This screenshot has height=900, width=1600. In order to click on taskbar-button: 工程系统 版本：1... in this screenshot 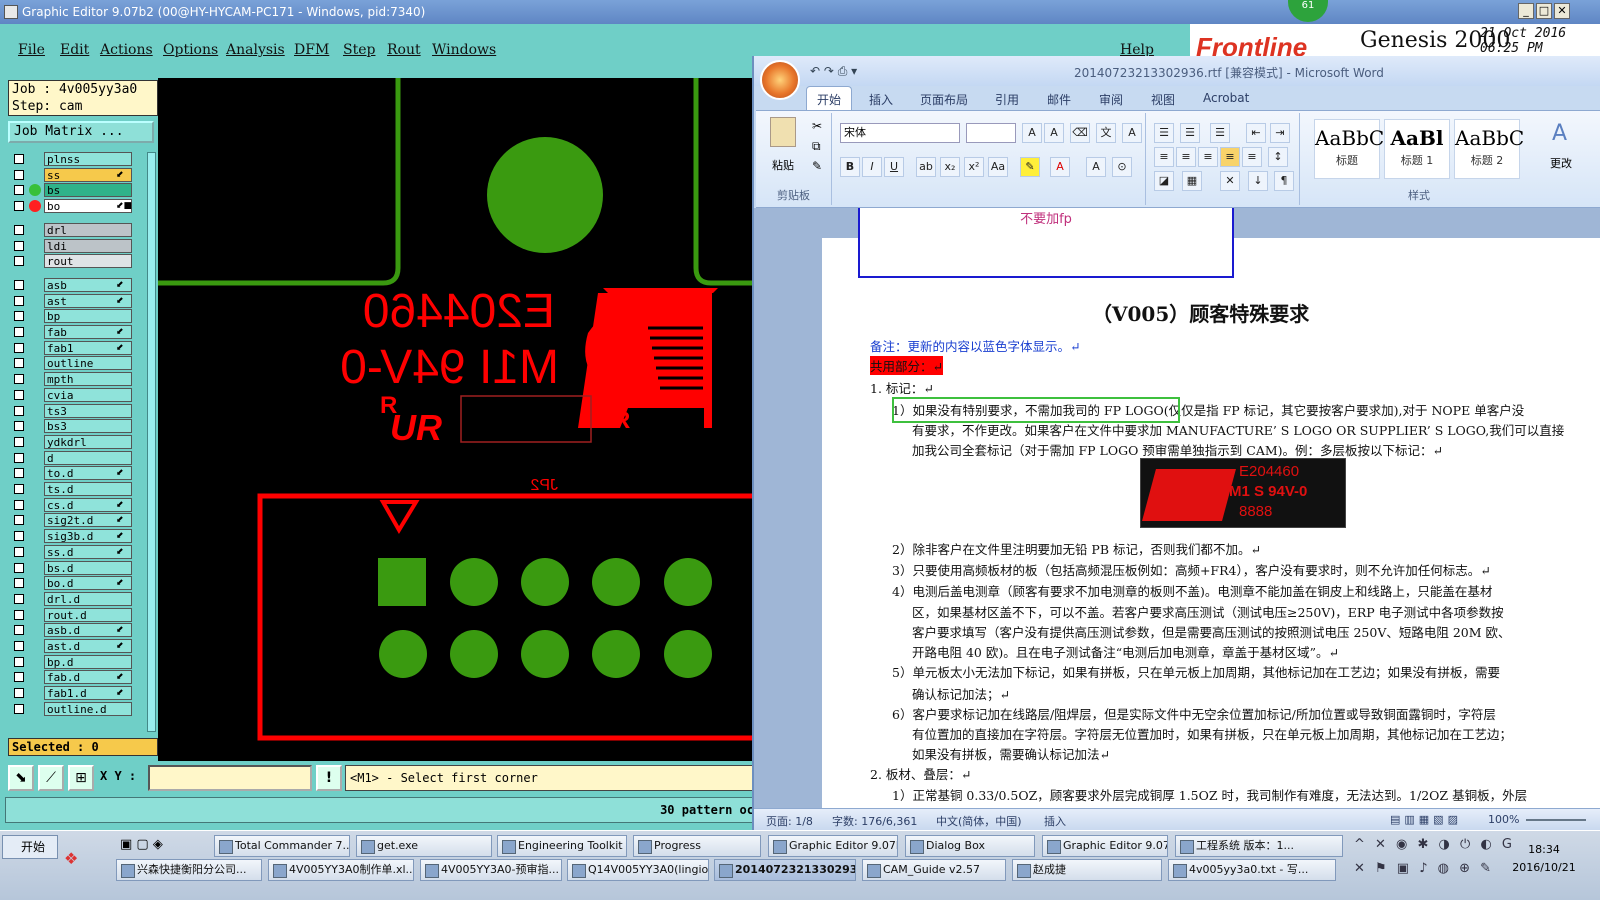, I will do `click(1259, 846)`.